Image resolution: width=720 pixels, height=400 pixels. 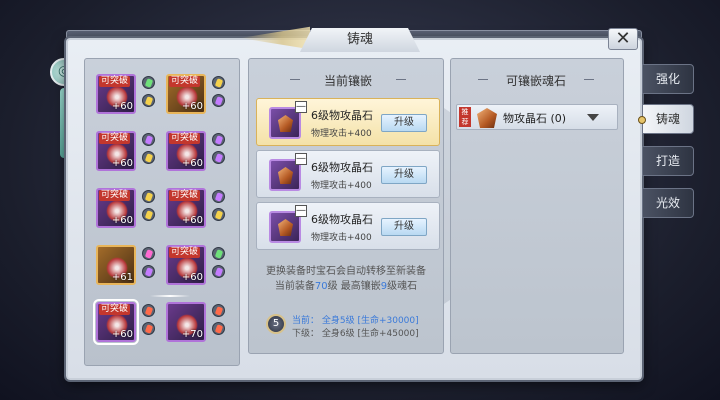 What do you see at coordinates (668, 161) in the screenshot?
I see `tab-craft: 打造` at bounding box center [668, 161].